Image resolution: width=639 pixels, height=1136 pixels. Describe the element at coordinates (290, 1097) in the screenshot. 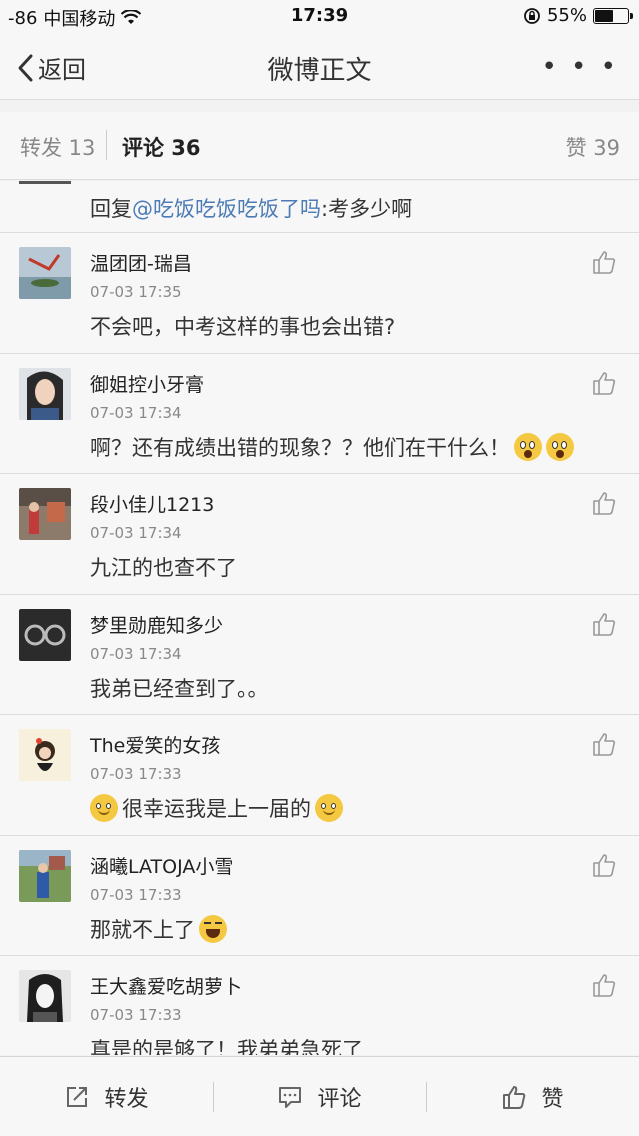

I see `comment-icon` at that location.